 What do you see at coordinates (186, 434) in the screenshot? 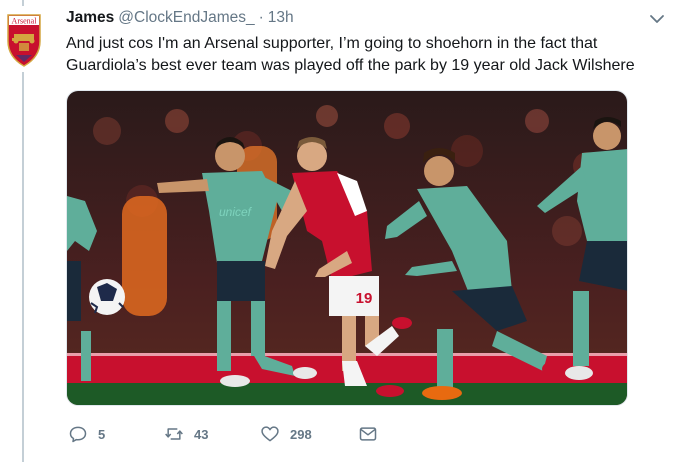
I see `retweet-button: 43` at bounding box center [186, 434].